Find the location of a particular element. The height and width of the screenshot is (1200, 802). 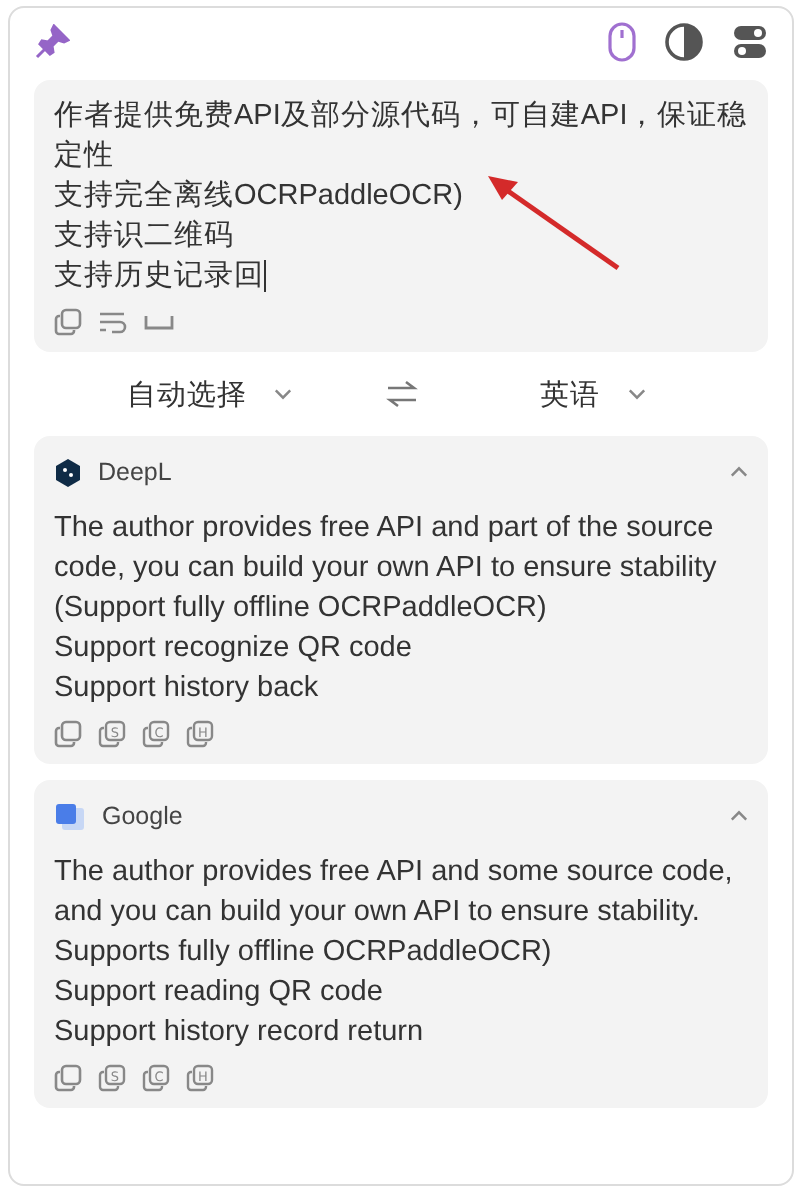

source-language-select: 自动选择 is located at coordinates (209, 394).